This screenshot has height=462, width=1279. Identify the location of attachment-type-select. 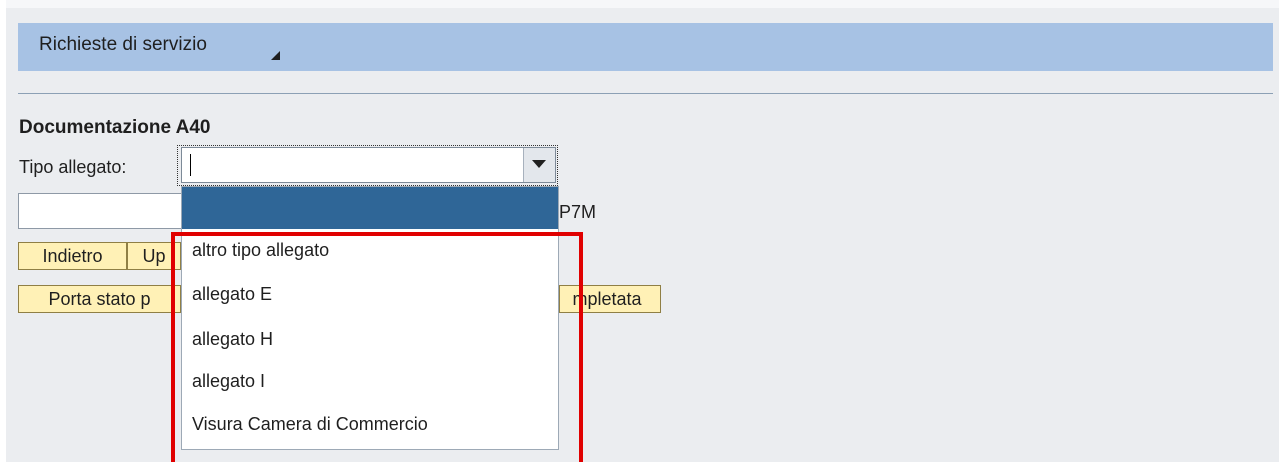
(368, 165).